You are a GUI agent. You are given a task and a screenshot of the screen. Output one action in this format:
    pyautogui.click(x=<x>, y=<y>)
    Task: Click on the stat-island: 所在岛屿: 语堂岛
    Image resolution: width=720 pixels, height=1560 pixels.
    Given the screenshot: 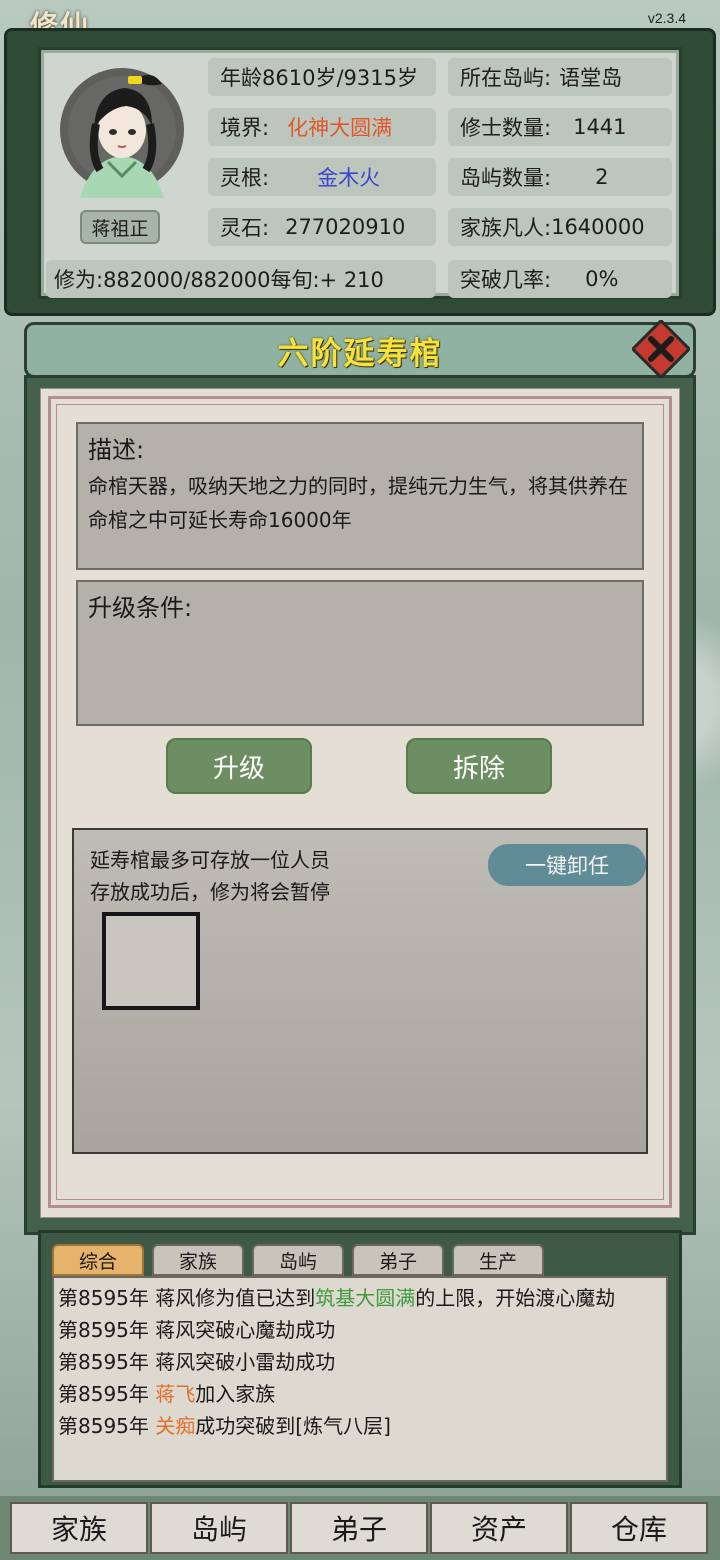 What is the action you would take?
    pyautogui.click(x=560, y=77)
    